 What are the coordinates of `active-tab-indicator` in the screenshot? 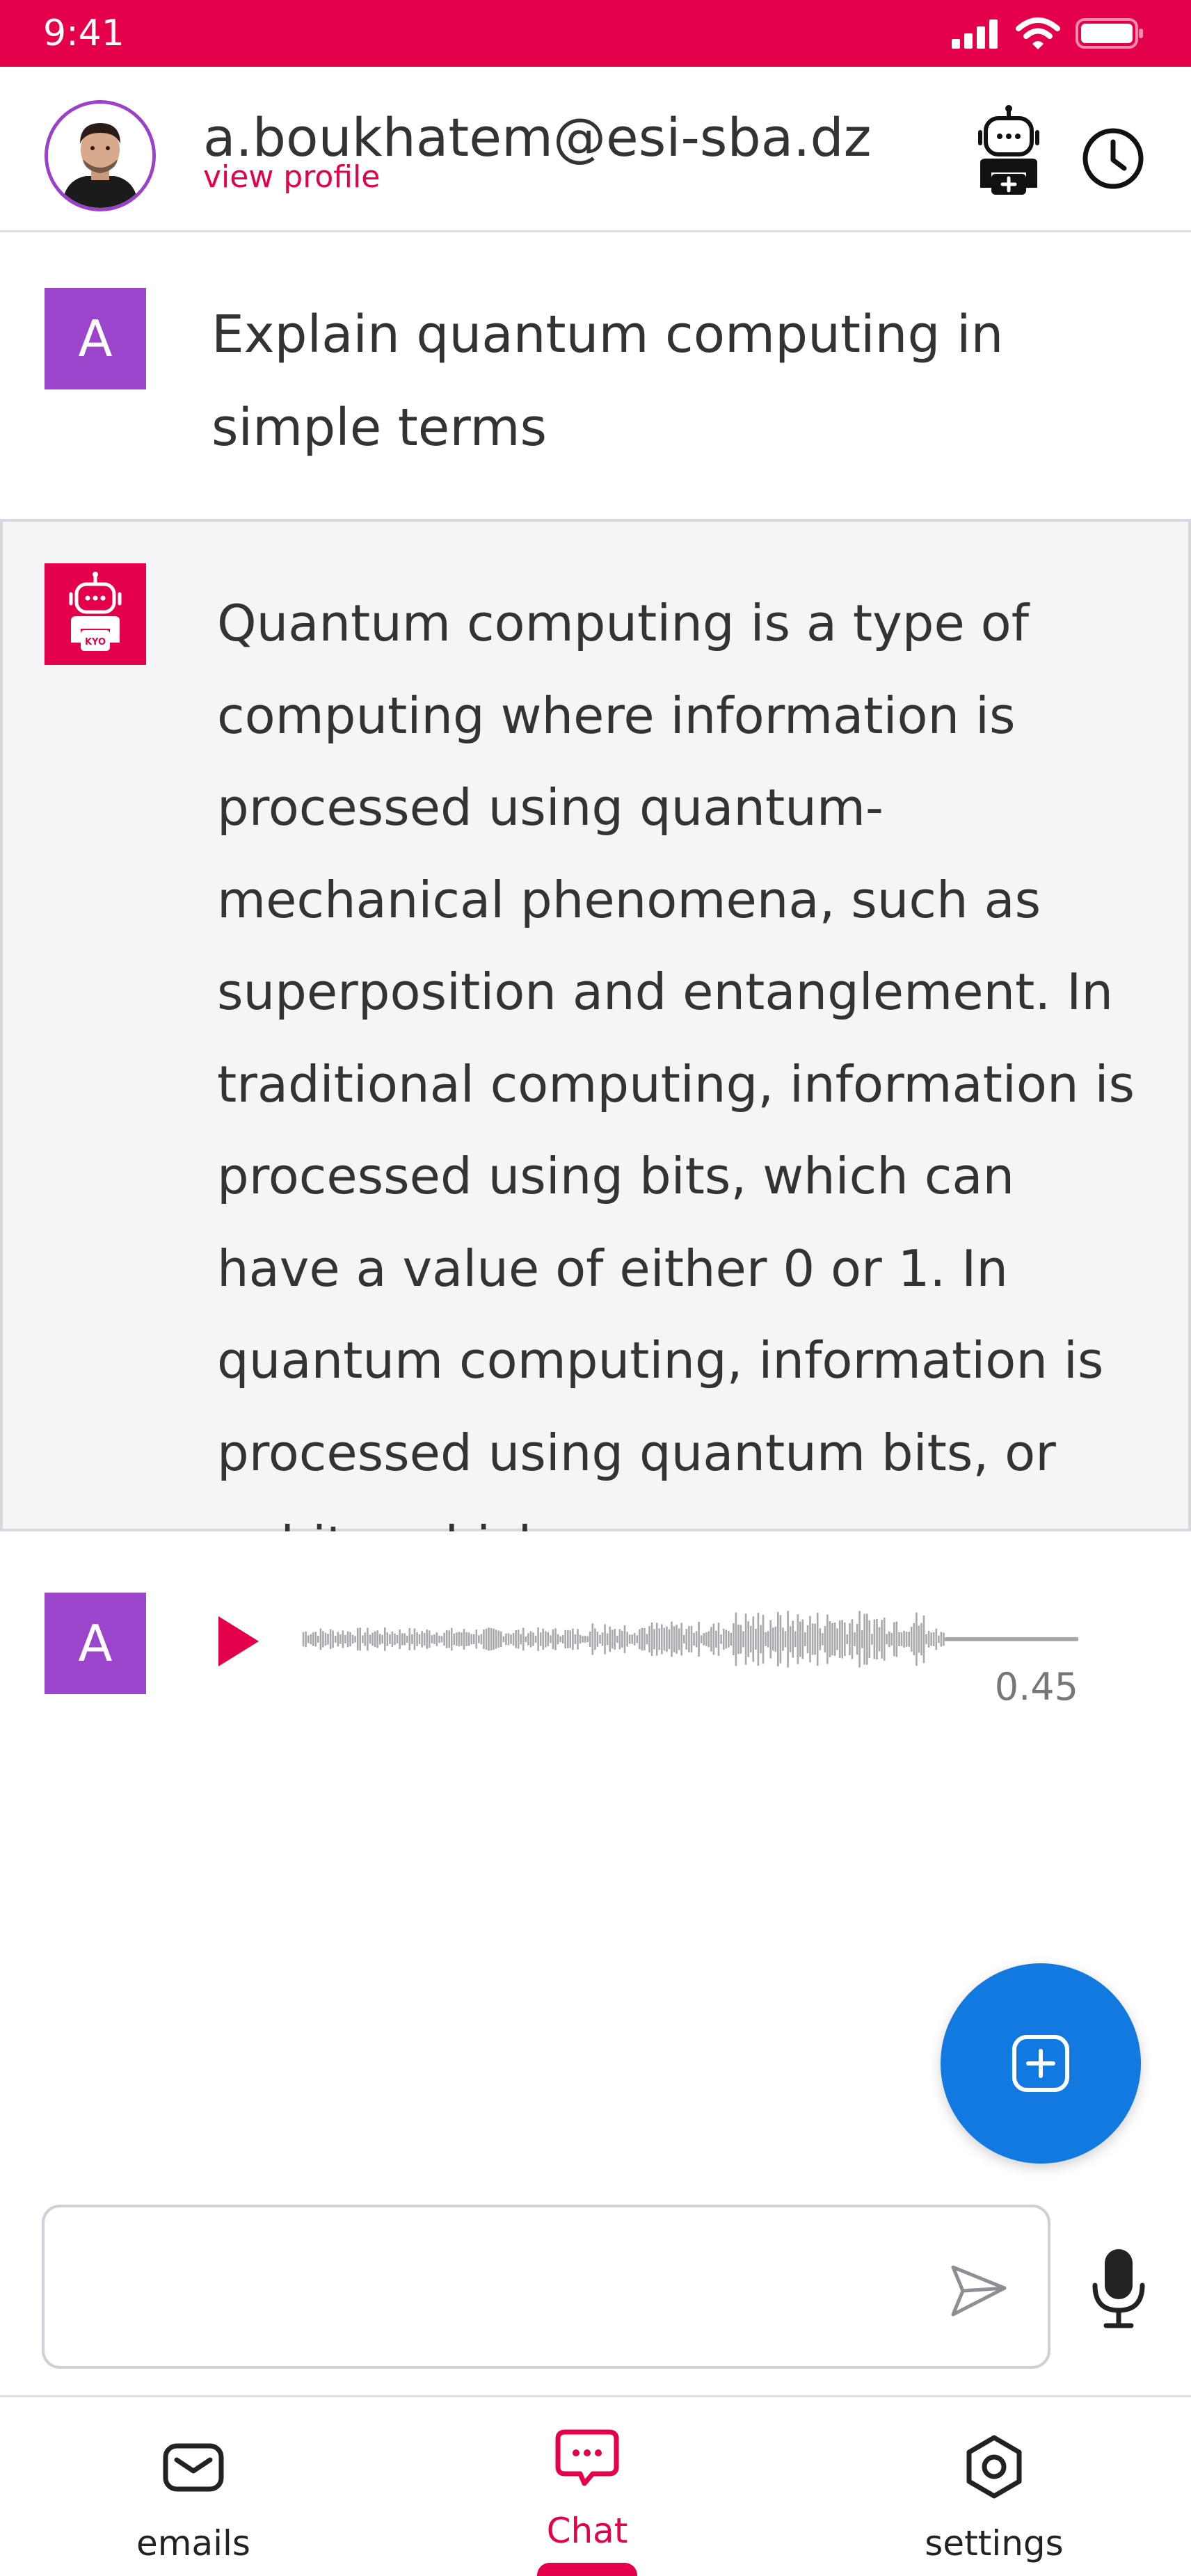 It's located at (587, 2569).